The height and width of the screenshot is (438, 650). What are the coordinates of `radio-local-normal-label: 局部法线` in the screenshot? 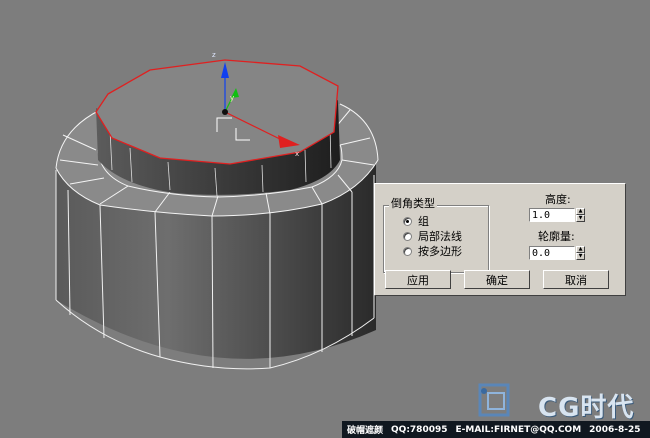 It's located at (440, 236).